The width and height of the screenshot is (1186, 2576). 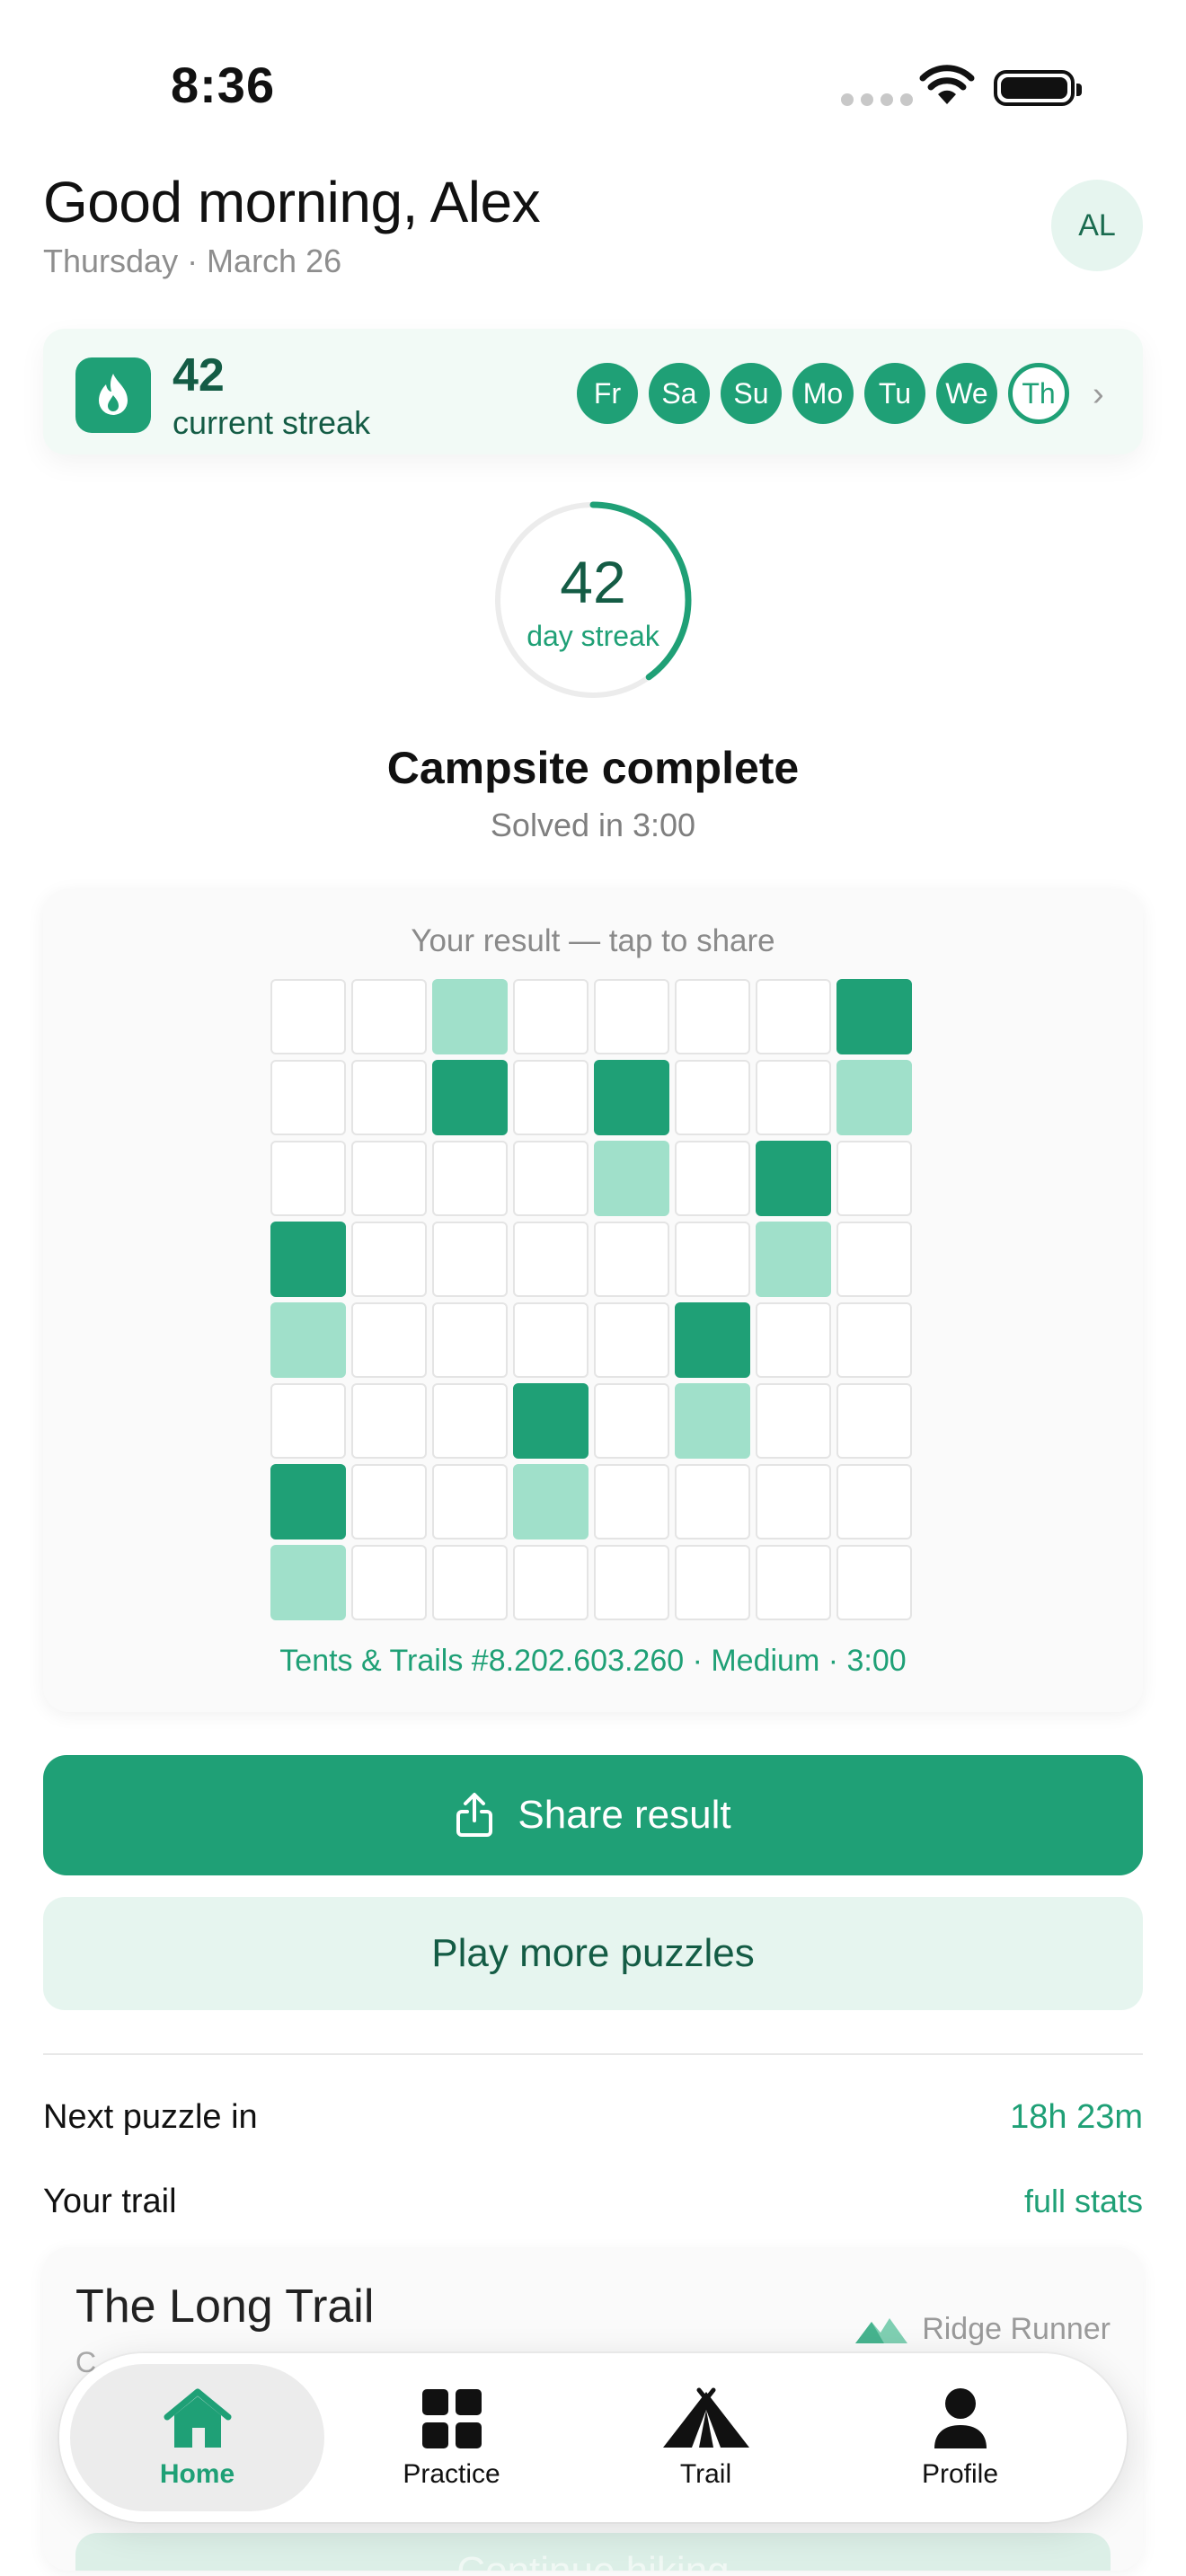 I want to click on day-badge-su: Su, so click(x=751, y=393).